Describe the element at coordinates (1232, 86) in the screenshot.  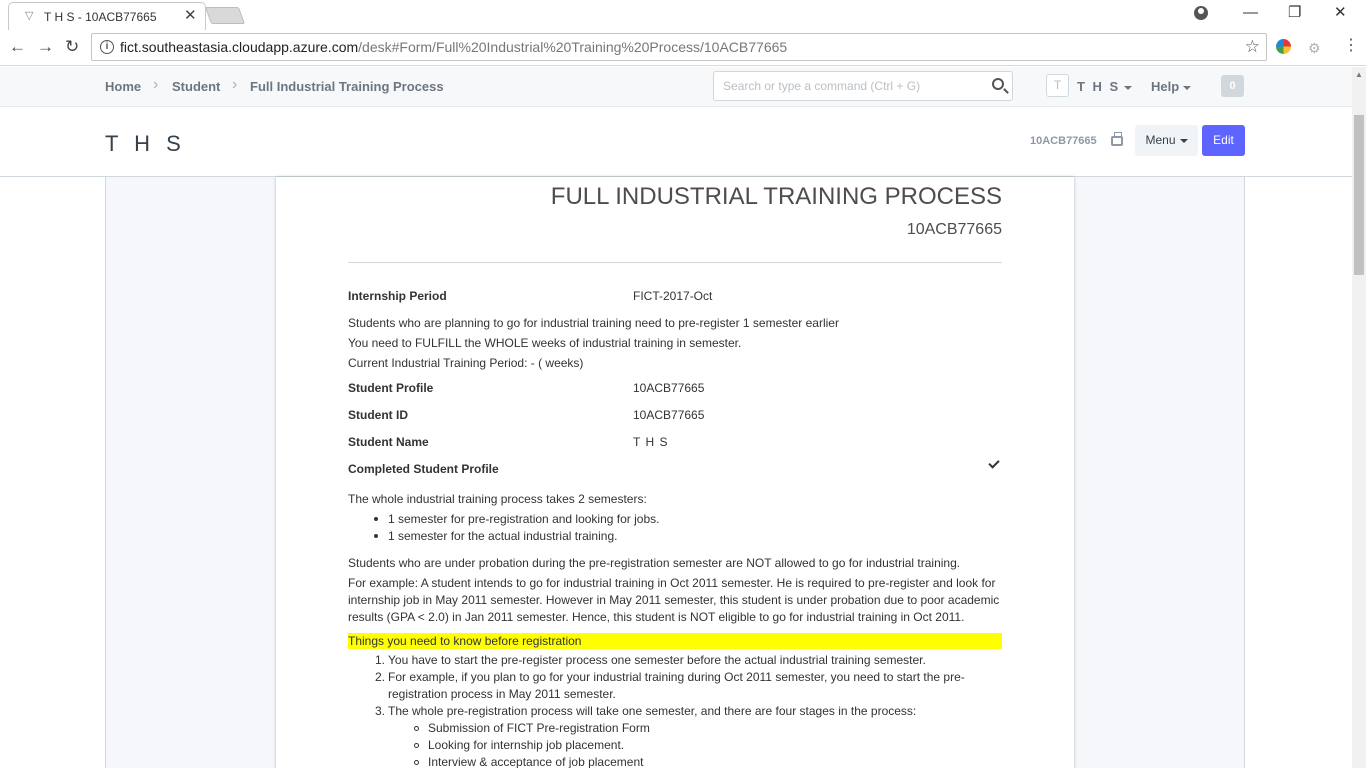
I see `notification-badge: 0` at that location.